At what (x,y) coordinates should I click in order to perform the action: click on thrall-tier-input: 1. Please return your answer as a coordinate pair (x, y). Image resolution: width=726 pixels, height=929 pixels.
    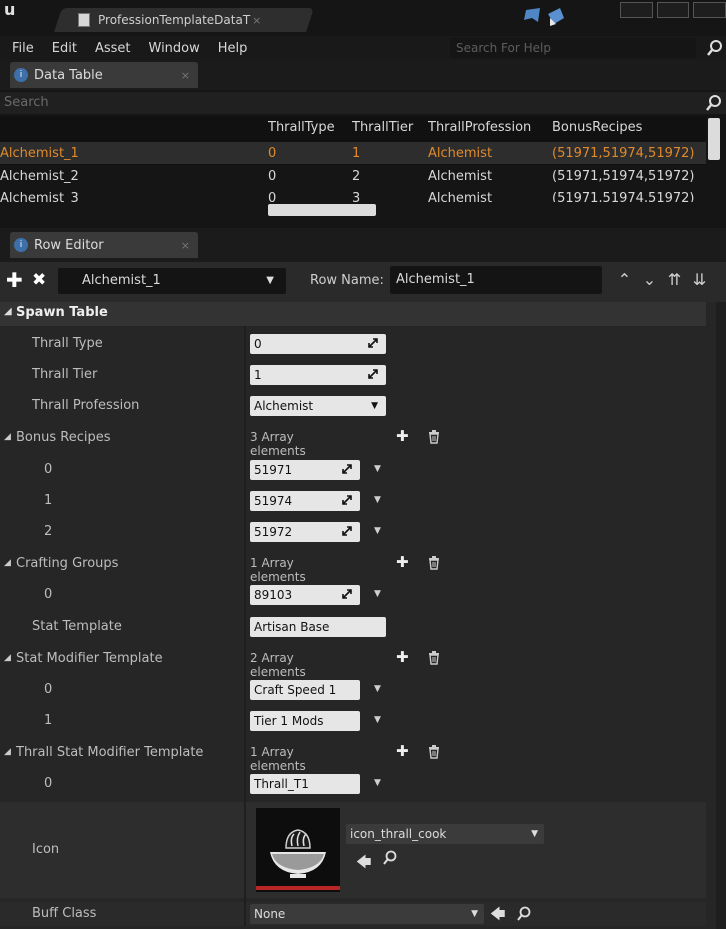
    Looking at the image, I should click on (318, 375).